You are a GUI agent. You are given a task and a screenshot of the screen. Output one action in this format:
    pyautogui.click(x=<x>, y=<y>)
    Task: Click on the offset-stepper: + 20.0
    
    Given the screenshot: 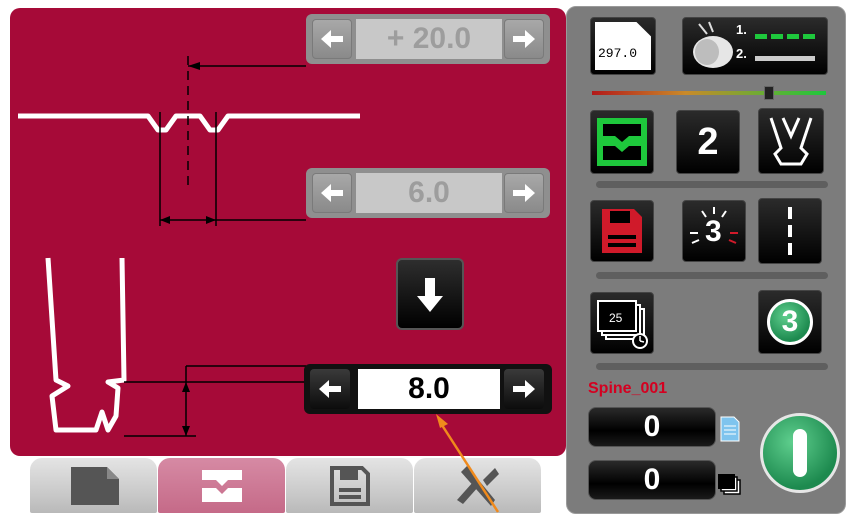 What is the action you would take?
    pyautogui.click(x=428, y=39)
    